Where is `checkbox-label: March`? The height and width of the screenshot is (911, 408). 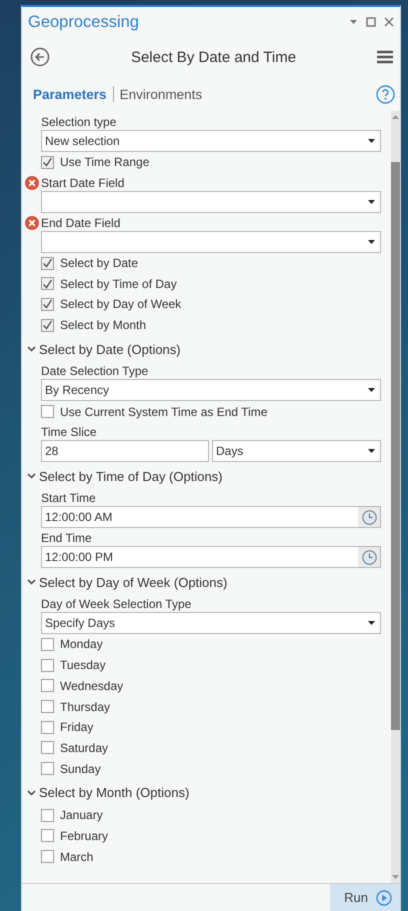 checkbox-label: March is located at coordinates (77, 857).